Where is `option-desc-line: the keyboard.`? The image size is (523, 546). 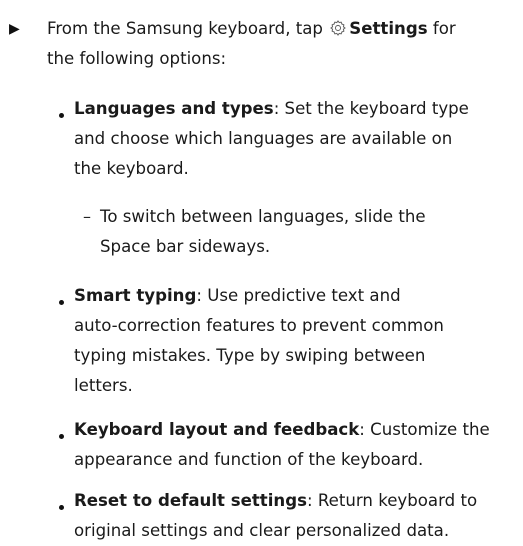
option-desc-line: the keyboard. is located at coordinates (131, 168).